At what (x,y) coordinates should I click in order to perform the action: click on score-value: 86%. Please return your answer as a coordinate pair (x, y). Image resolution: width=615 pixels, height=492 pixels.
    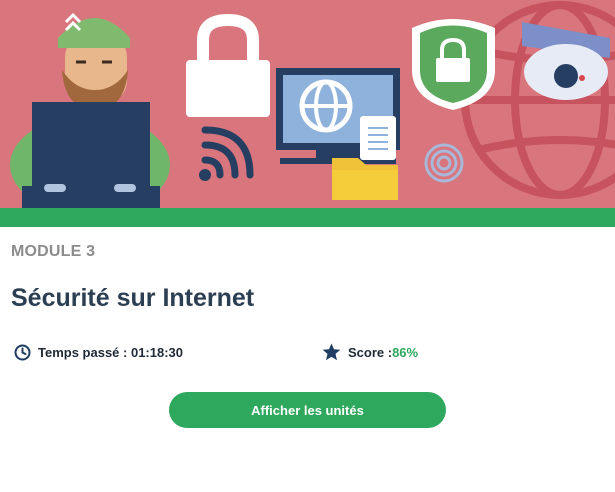
    Looking at the image, I should click on (405, 352).